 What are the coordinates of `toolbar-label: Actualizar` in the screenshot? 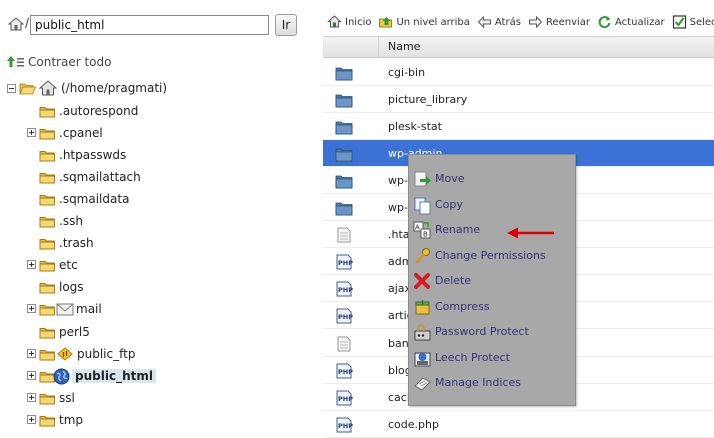 It's located at (640, 22).